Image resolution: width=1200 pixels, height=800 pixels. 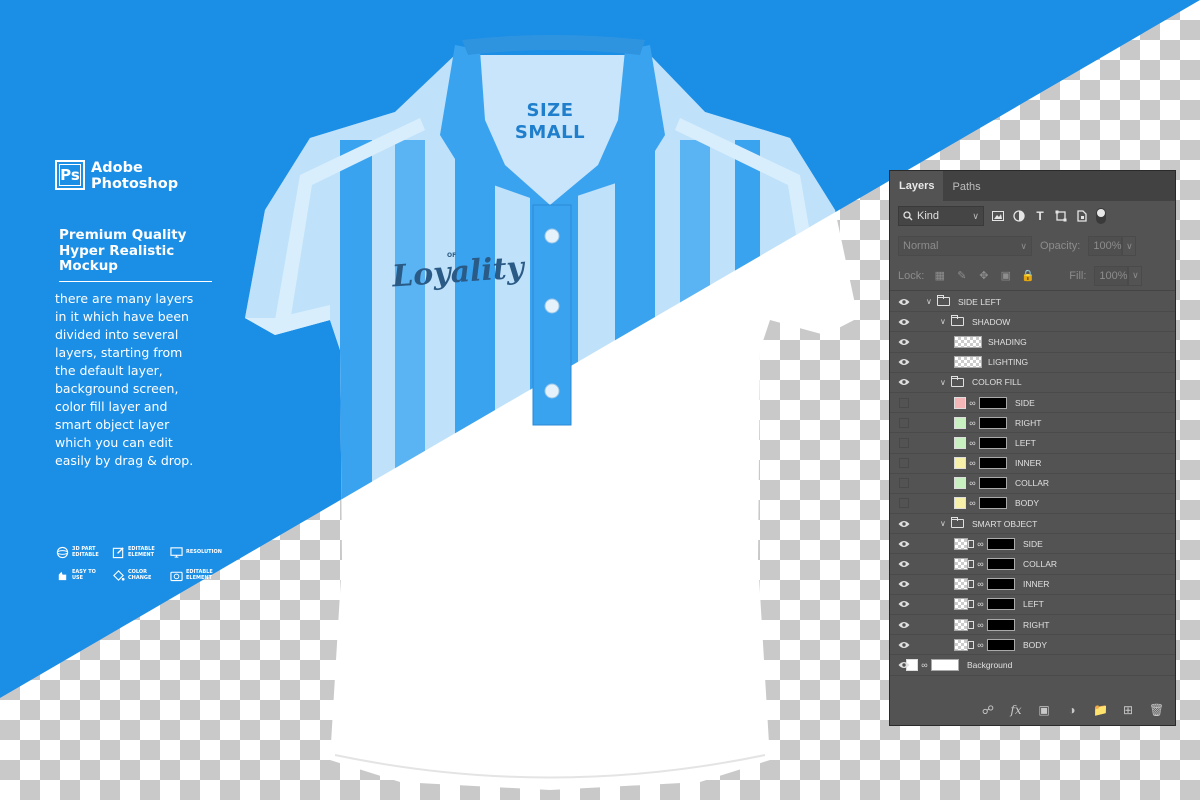 What do you see at coordinates (1101, 216) in the screenshot?
I see `filter-toggle` at bounding box center [1101, 216].